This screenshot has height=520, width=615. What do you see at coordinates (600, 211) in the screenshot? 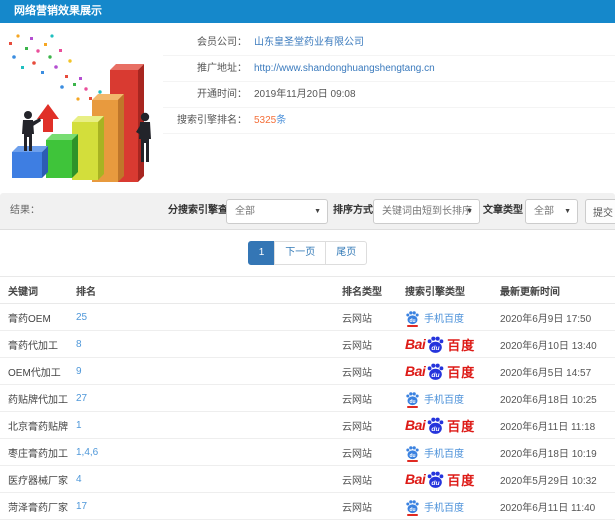
I see `submit-button: 提交` at bounding box center [600, 211].